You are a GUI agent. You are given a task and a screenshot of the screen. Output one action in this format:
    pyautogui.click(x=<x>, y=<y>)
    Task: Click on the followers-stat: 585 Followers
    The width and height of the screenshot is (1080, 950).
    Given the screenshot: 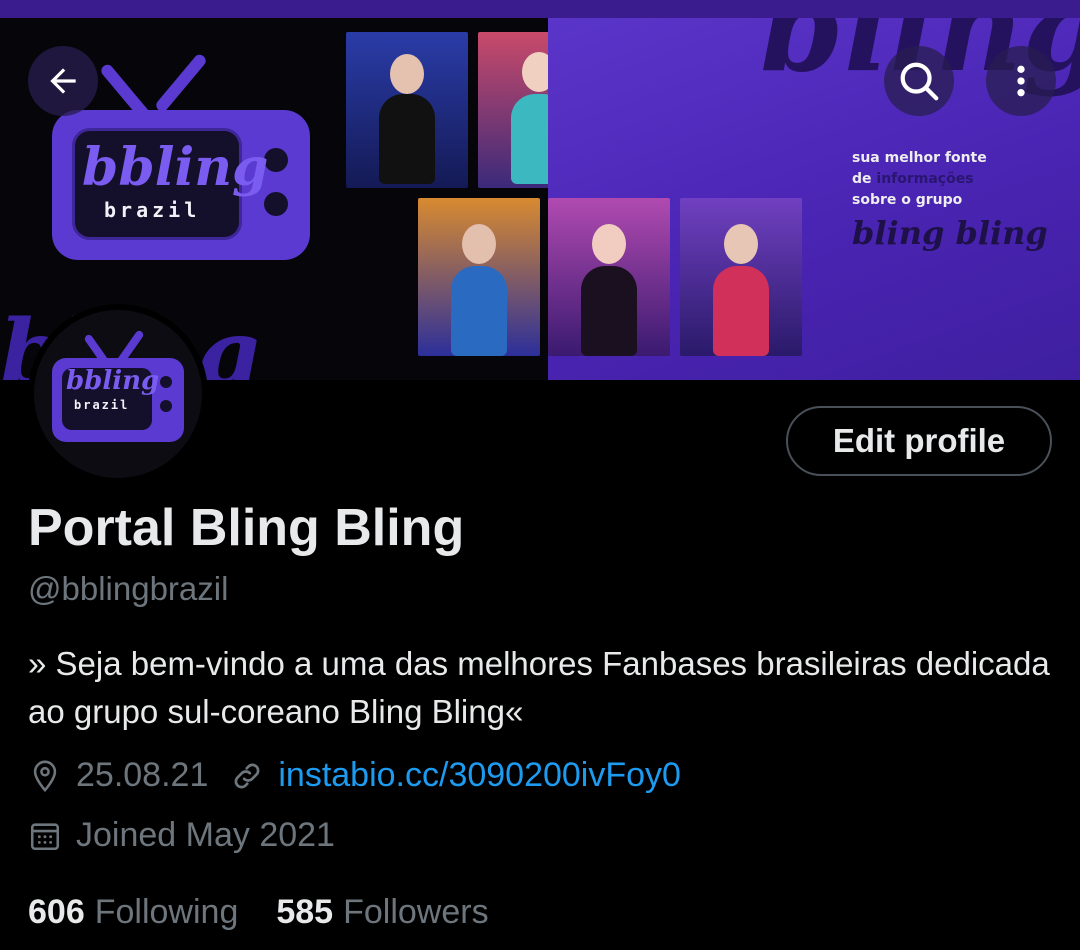 What is the action you would take?
    pyautogui.click(x=382, y=912)
    